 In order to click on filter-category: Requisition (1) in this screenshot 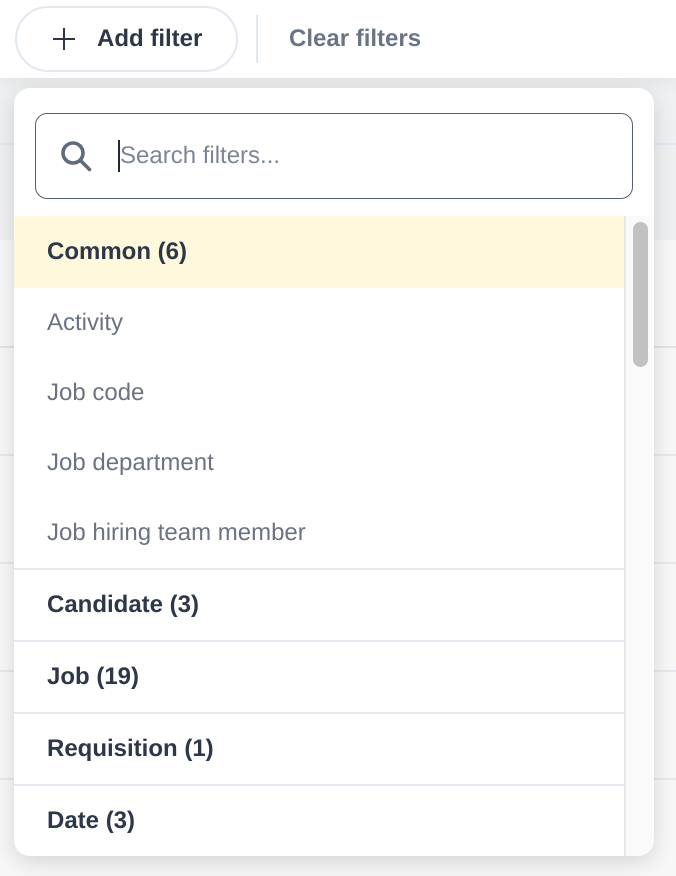, I will do `click(319, 748)`.